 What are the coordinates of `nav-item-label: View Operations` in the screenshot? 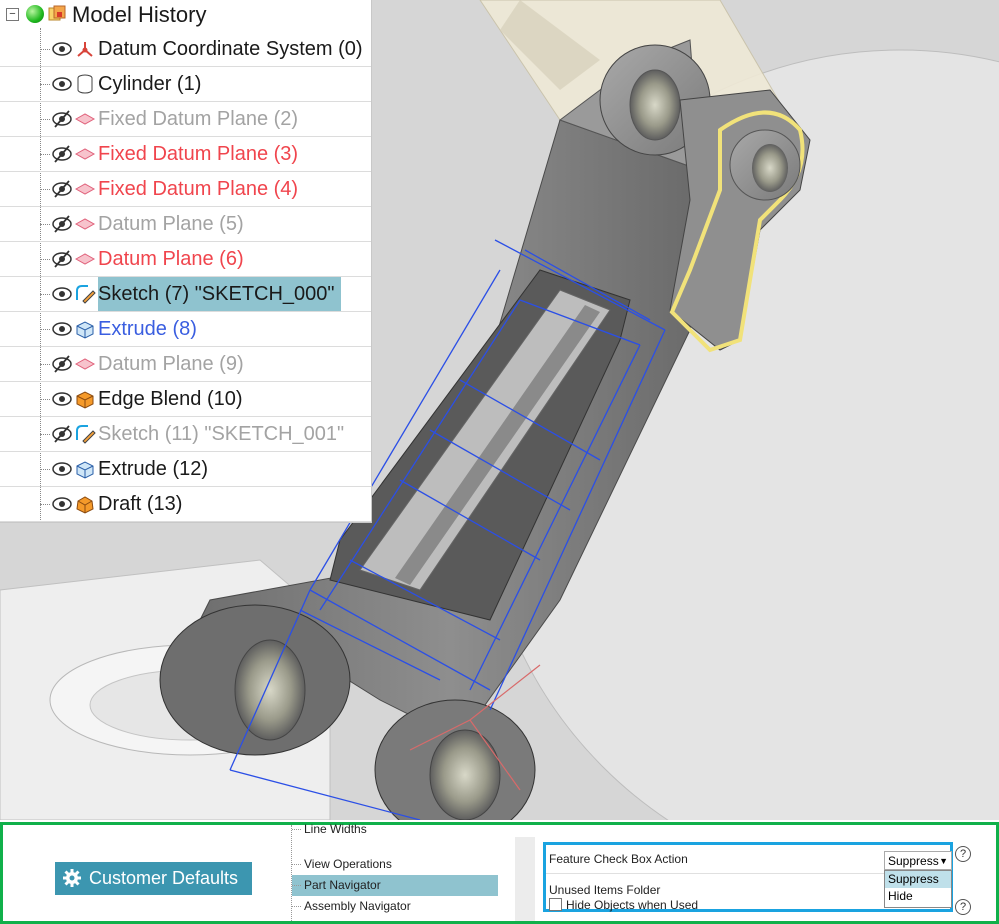 It's located at (348, 864).